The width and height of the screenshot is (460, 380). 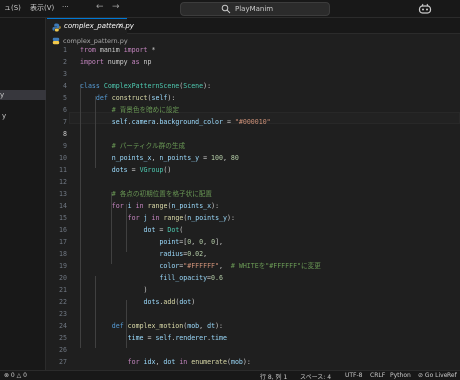 What do you see at coordinates (12, 8) in the screenshot?
I see `menu-item-s: ュ(S)` at bounding box center [12, 8].